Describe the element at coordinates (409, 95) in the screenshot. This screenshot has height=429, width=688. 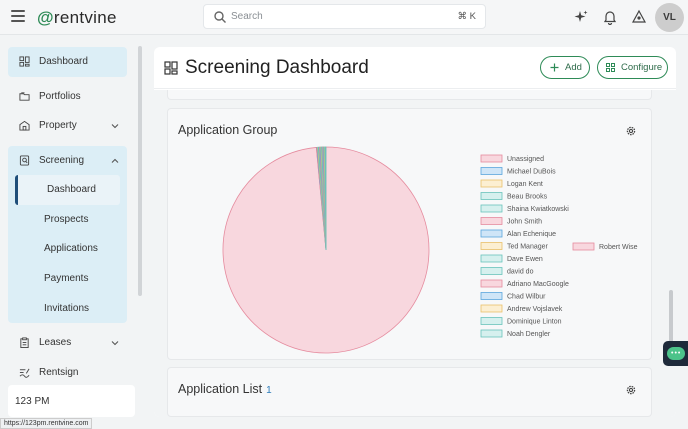
I see `previous-card` at that location.